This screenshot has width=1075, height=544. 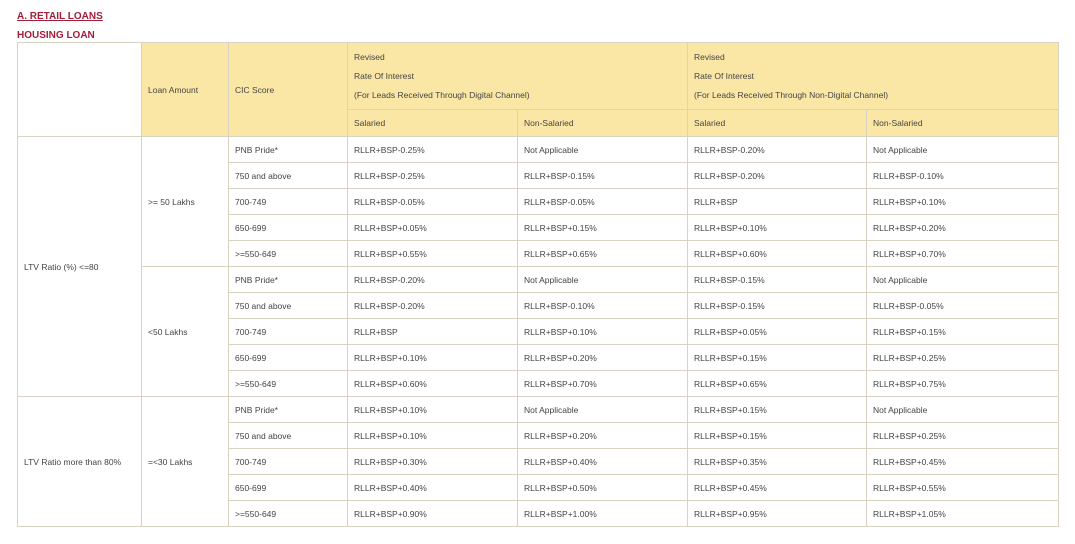 What do you see at coordinates (777, 123) in the screenshot?
I see `subheader-non-digital-salaried: Salaried` at bounding box center [777, 123].